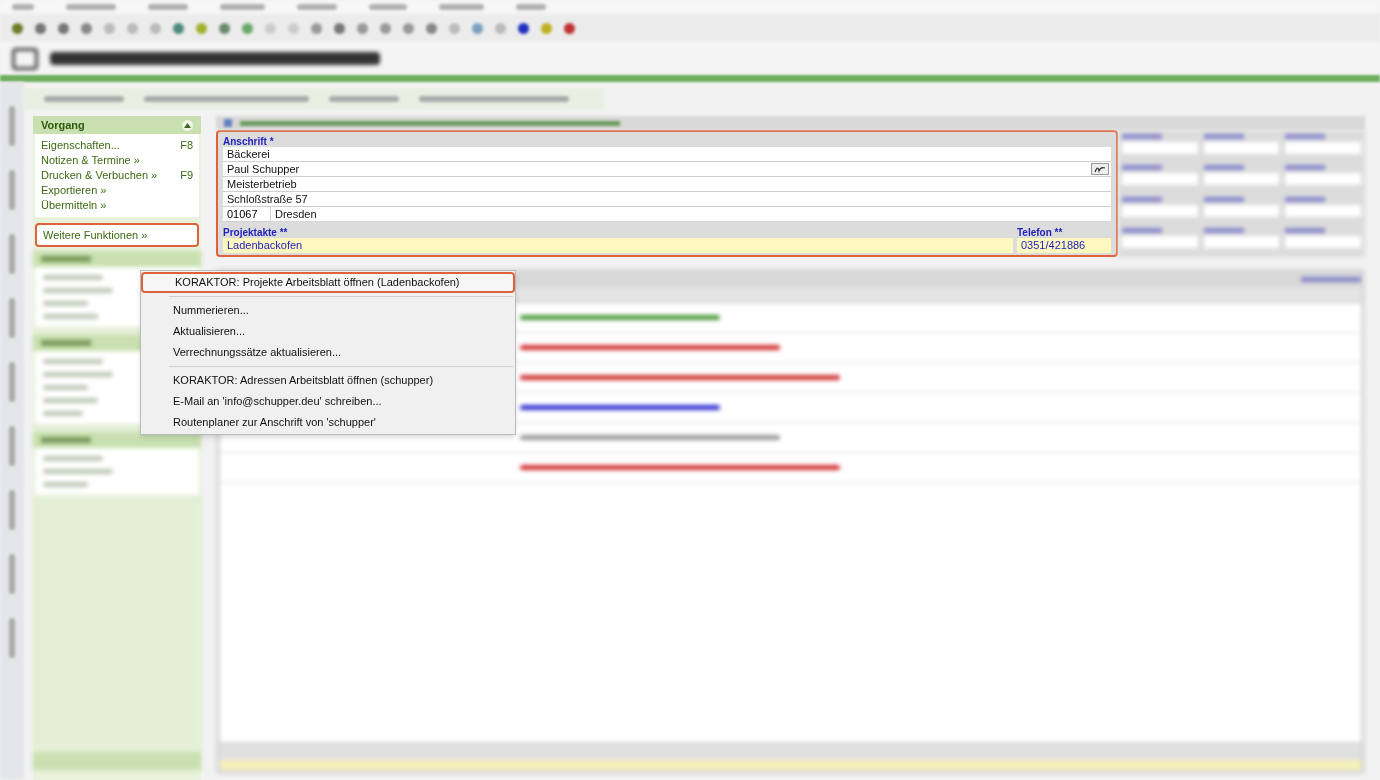  What do you see at coordinates (328, 282) in the screenshot?
I see `menu-item: KORAKTOR: Projekte Arbeitsblatt öffnen (Ladenbackofen)` at bounding box center [328, 282].